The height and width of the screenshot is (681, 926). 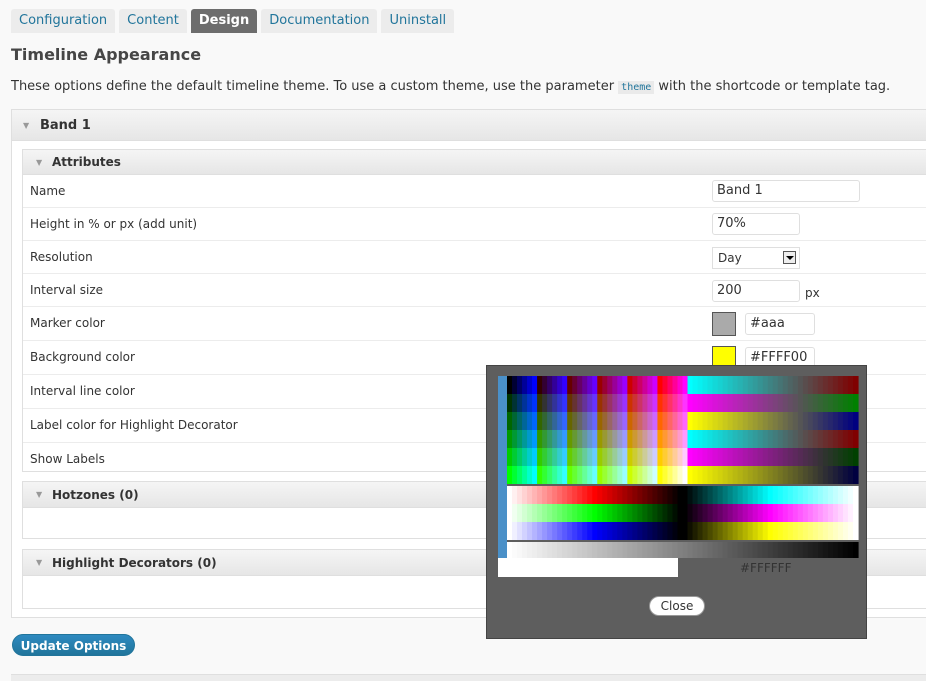 What do you see at coordinates (73, 645) in the screenshot?
I see `update-options-button: Update Options` at bounding box center [73, 645].